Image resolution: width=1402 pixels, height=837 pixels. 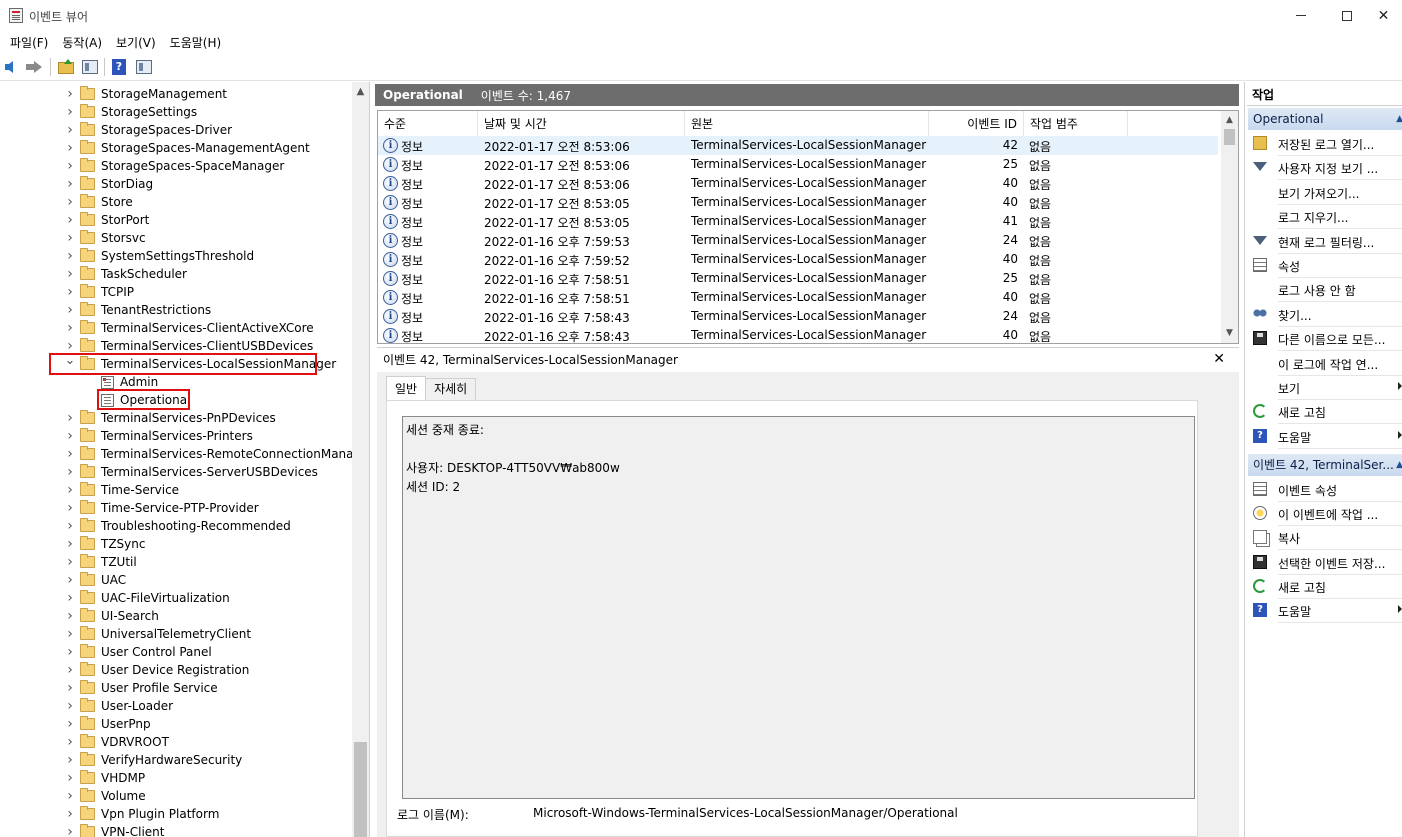 What do you see at coordinates (144, 67) in the screenshot?
I see `show-hide-action-pane-button` at bounding box center [144, 67].